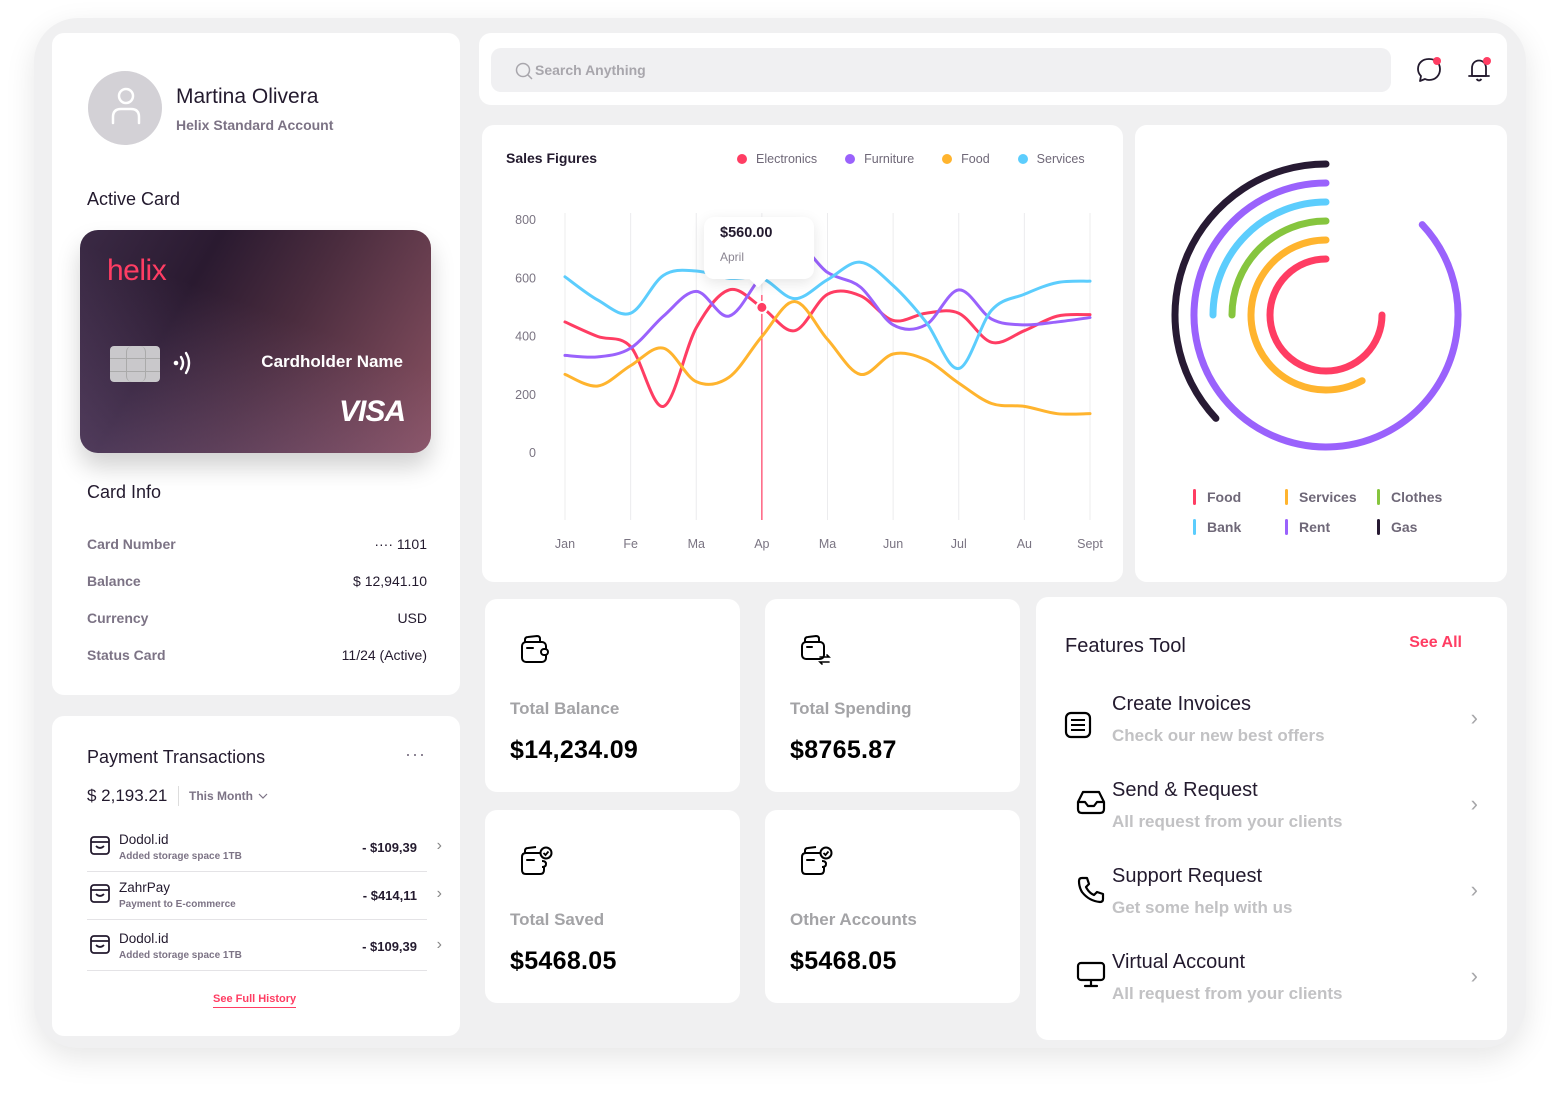 Image resolution: width=1559 pixels, height=1098 pixels. Describe the element at coordinates (759, 248) in the screenshot. I see `chart-tooltip: $560.00 April` at that location.